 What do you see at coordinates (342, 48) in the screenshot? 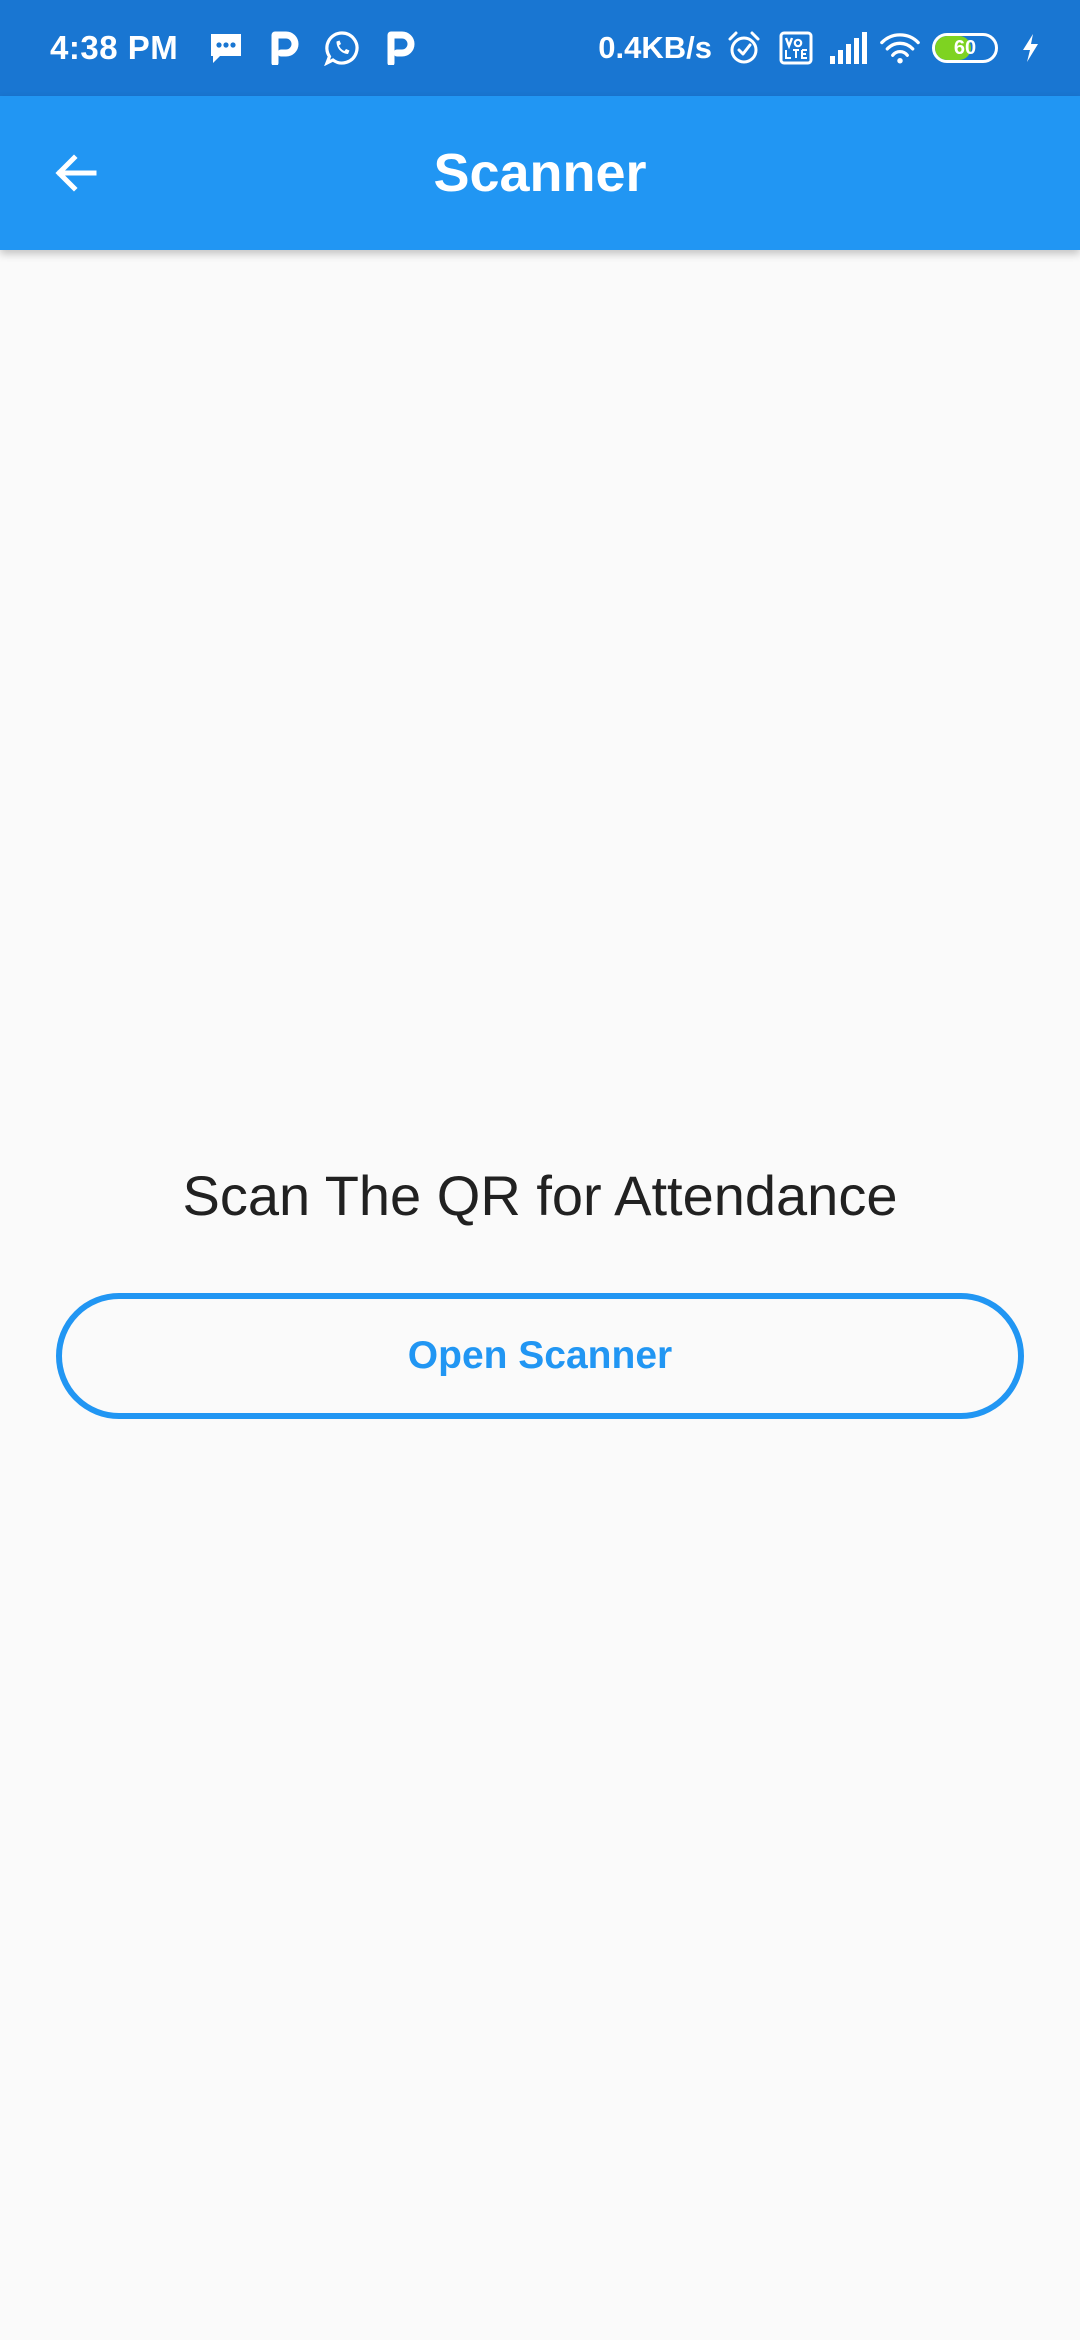
I see `whatsapp-icon` at bounding box center [342, 48].